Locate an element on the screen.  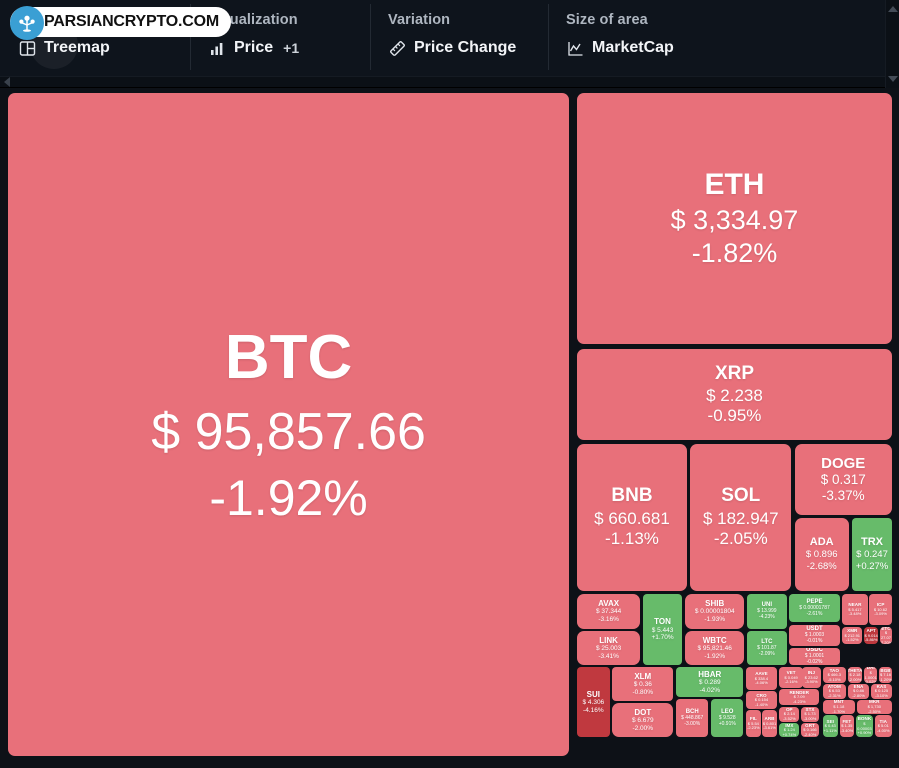
tile-change: +1.70% is located at coordinates (662, 638).